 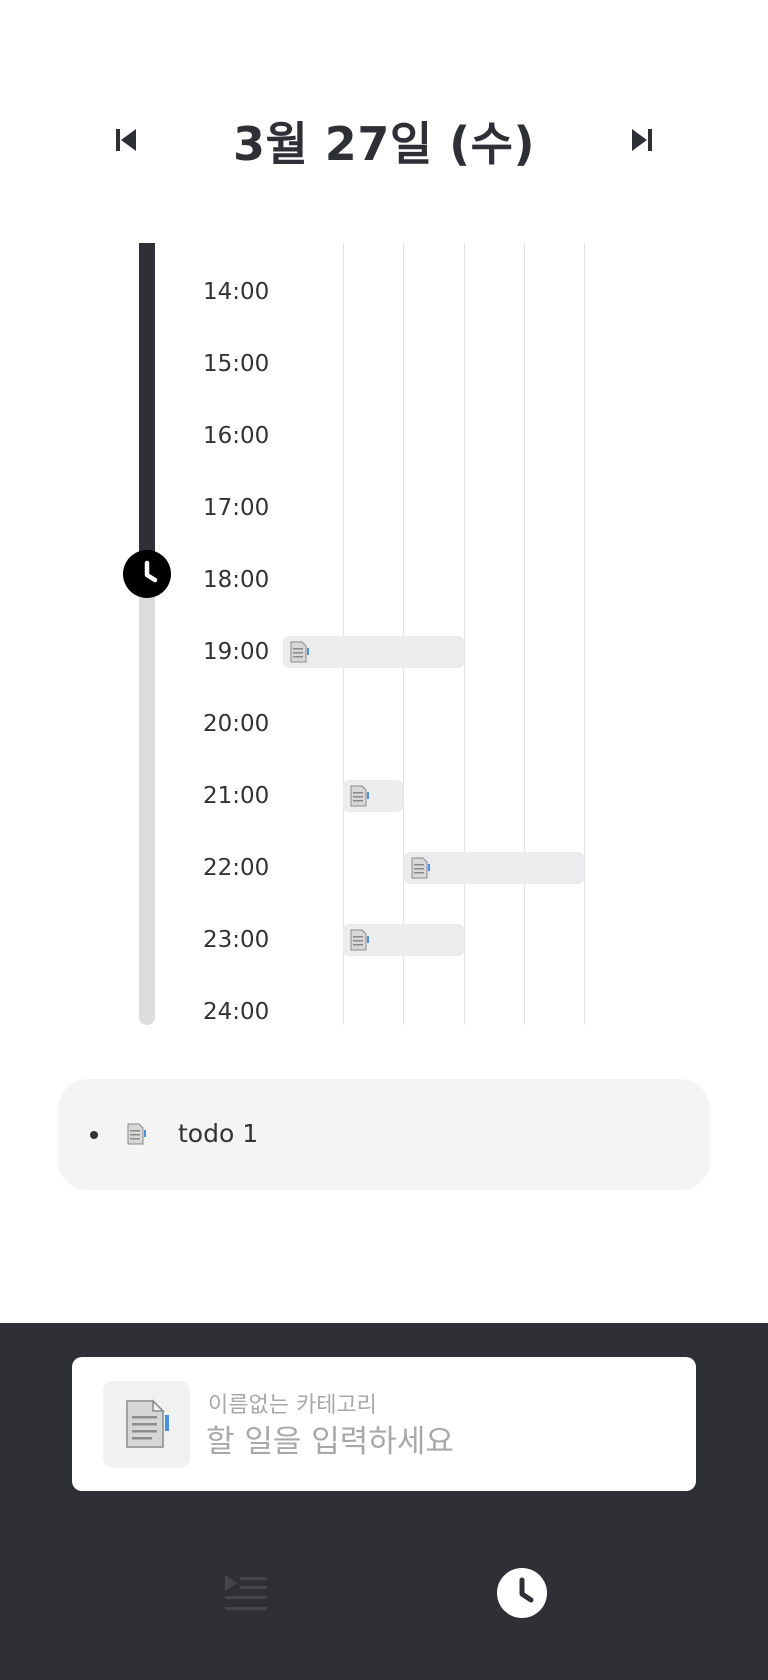 I want to click on hour-label: 16:00, so click(x=236, y=436).